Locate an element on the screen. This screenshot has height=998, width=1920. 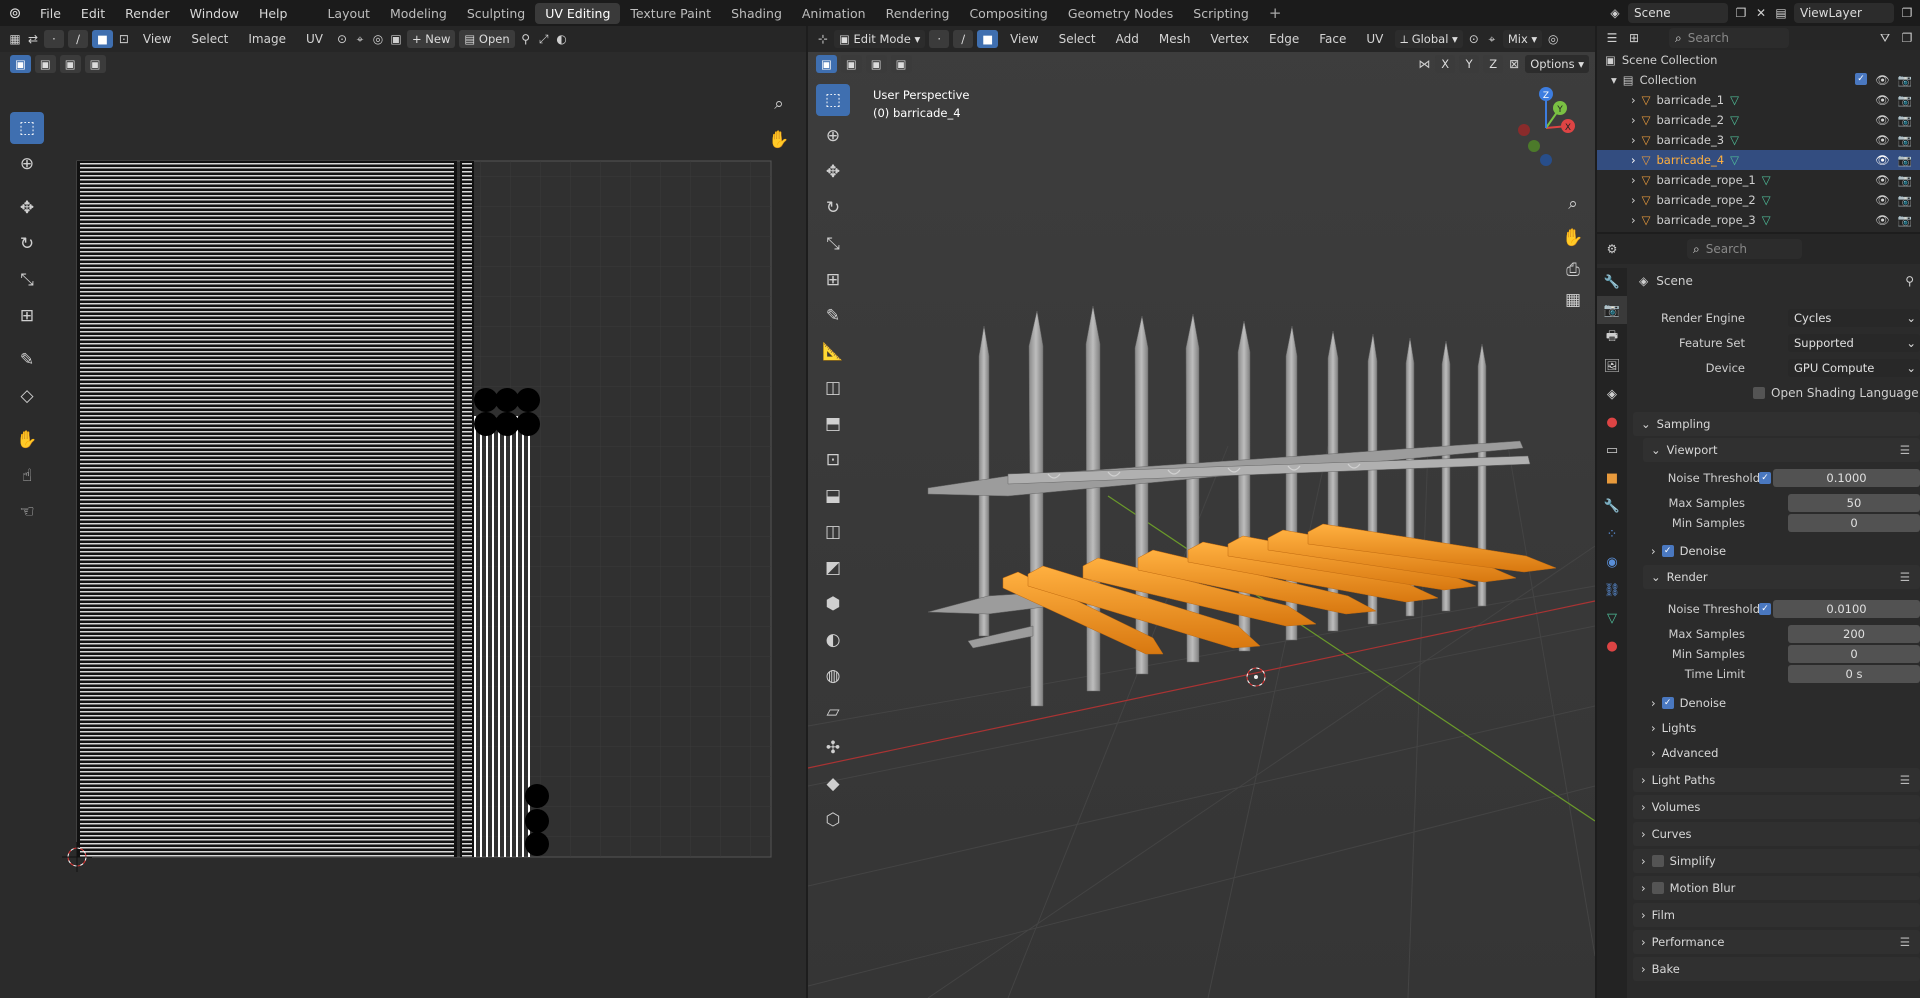
r-denoise-checkbox: ✓ is located at coordinates (1667, 703).